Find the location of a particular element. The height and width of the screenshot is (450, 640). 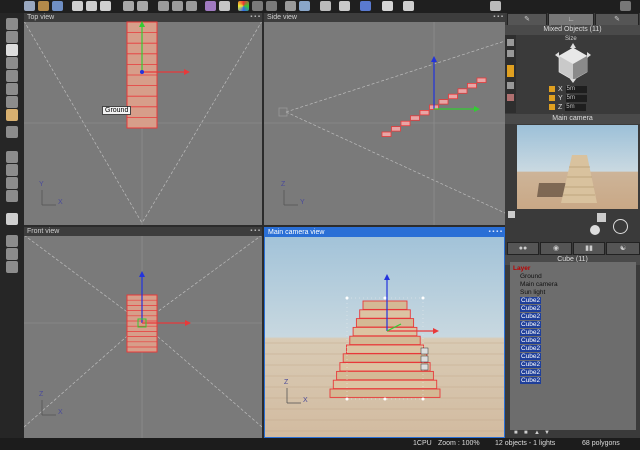

light-icon is located at coordinates (290, 6).